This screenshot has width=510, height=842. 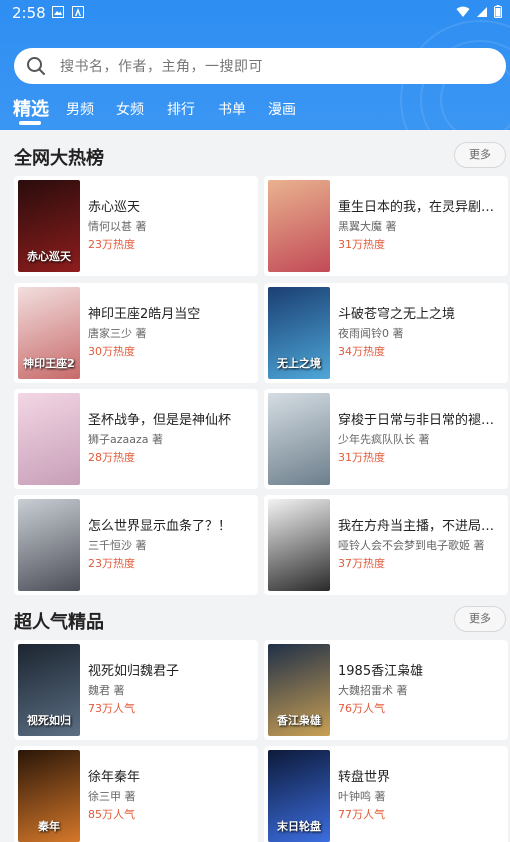 What do you see at coordinates (161, 67) in the screenshot?
I see `search-placeholder: 搜书名，作者，主角，一搜即可` at bounding box center [161, 67].